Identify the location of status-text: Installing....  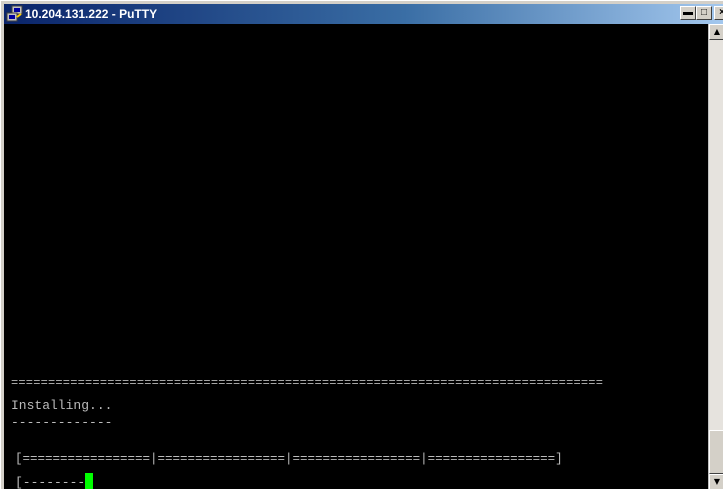
(62, 405).